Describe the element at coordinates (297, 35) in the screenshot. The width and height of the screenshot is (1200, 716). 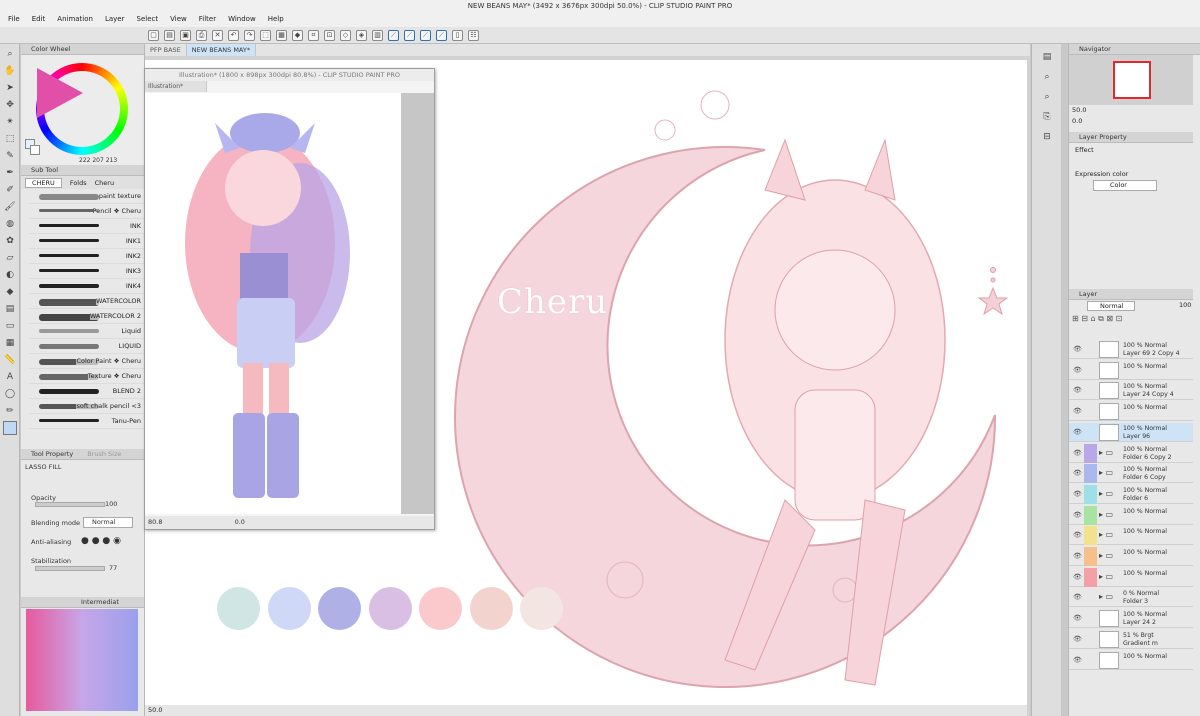
I see `fill-icon: ◆` at that location.